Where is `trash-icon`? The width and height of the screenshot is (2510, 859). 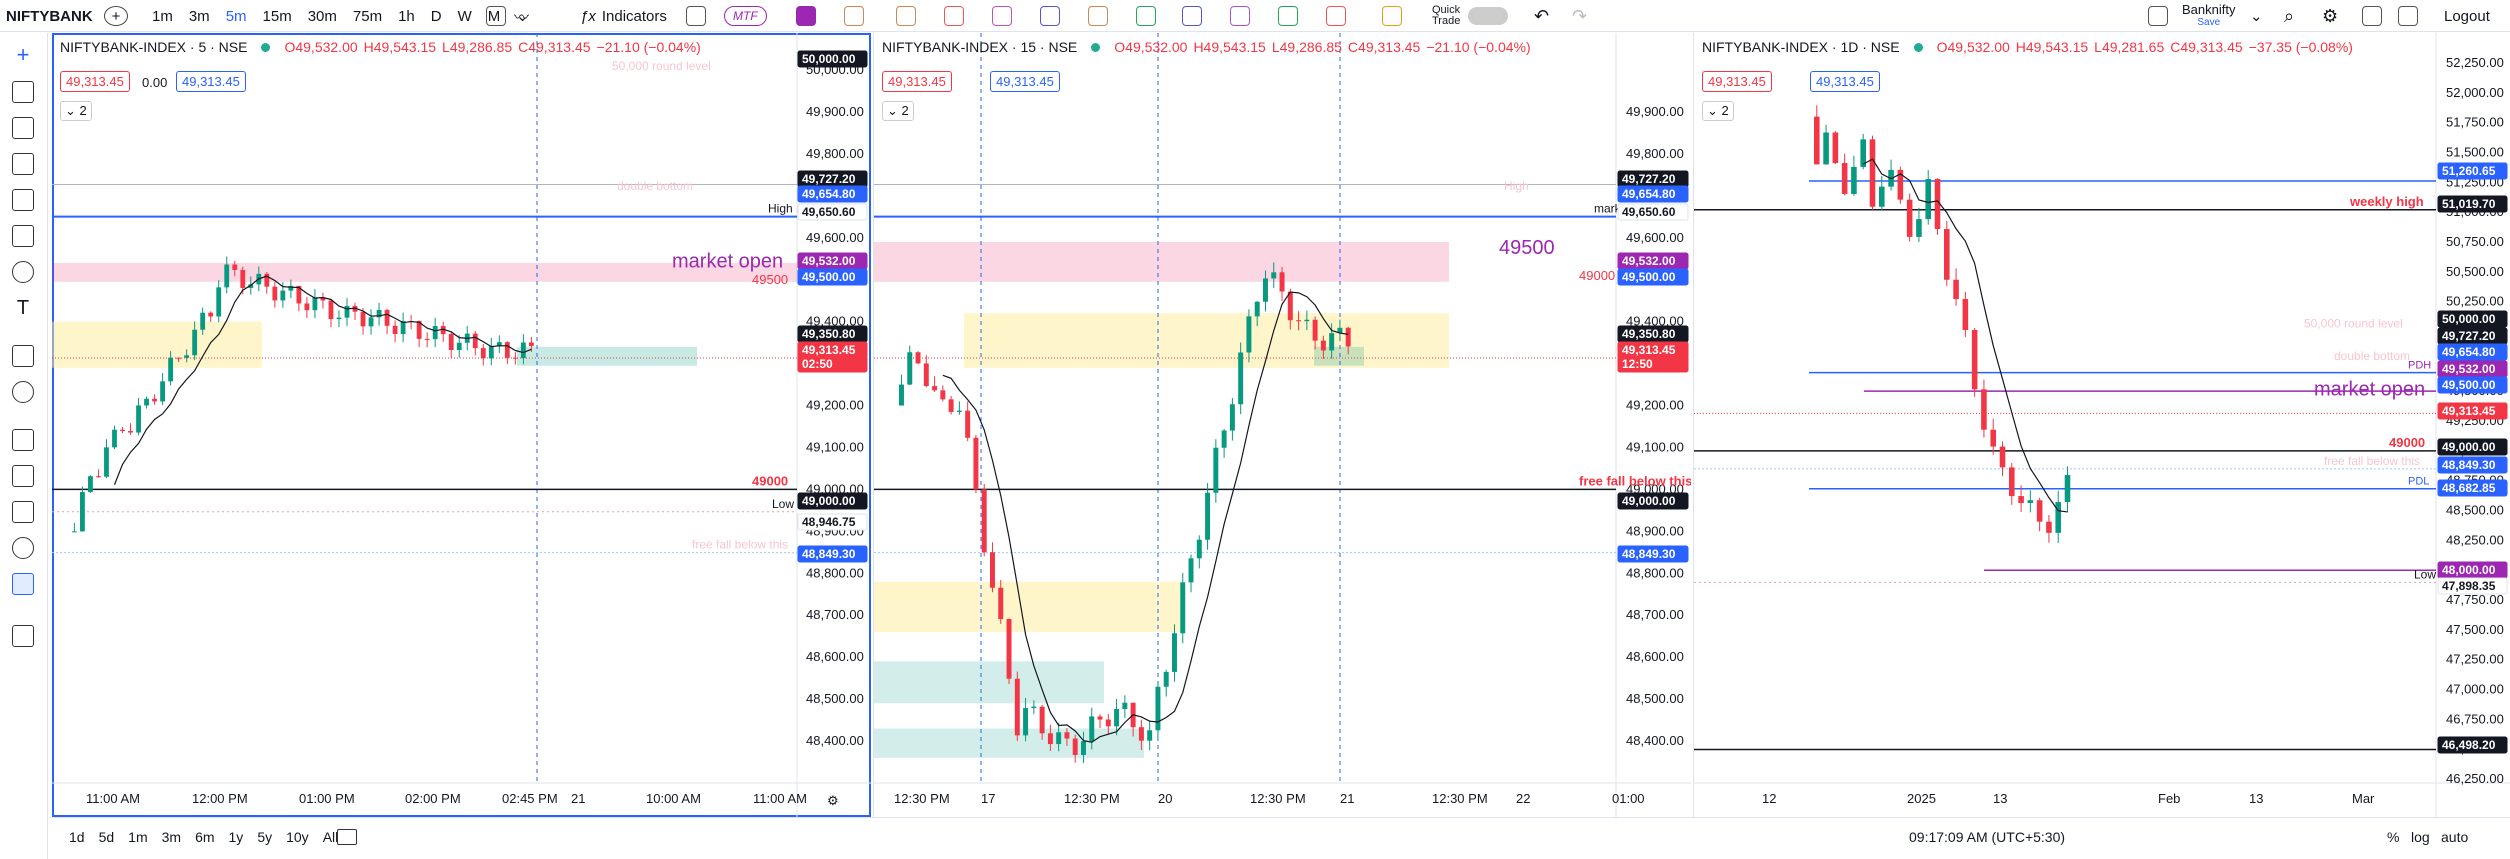
trash-icon is located at coordinates (23, 636).